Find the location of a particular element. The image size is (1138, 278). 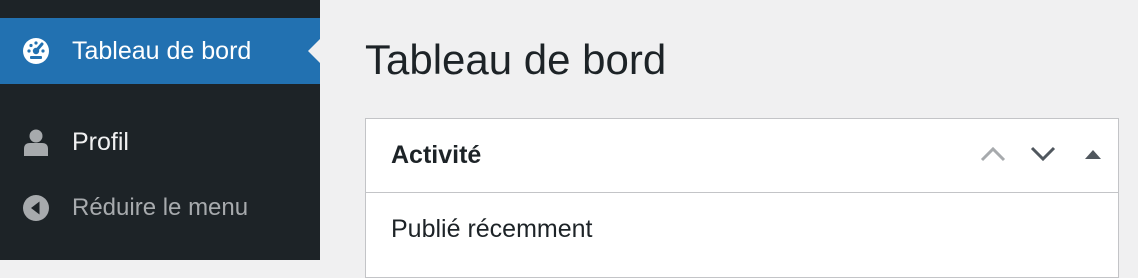

collapse-menu-label: Réduire le menu is located at coordinates (160, 207).